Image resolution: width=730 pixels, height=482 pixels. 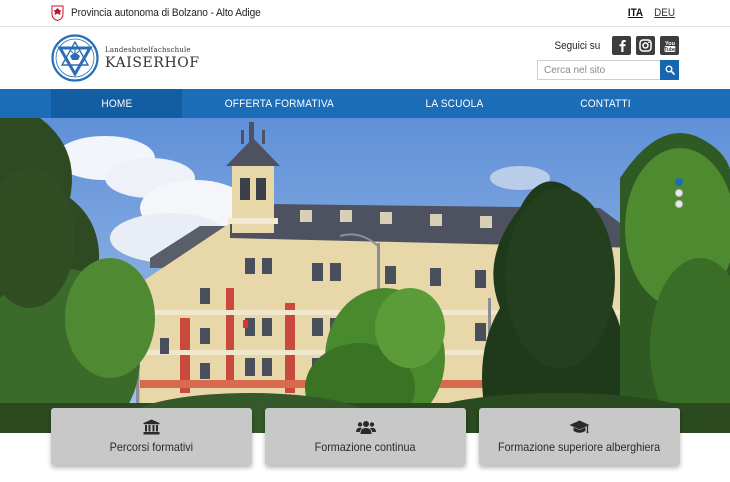 I want to click on search-icon, so click(x=670, y=70).